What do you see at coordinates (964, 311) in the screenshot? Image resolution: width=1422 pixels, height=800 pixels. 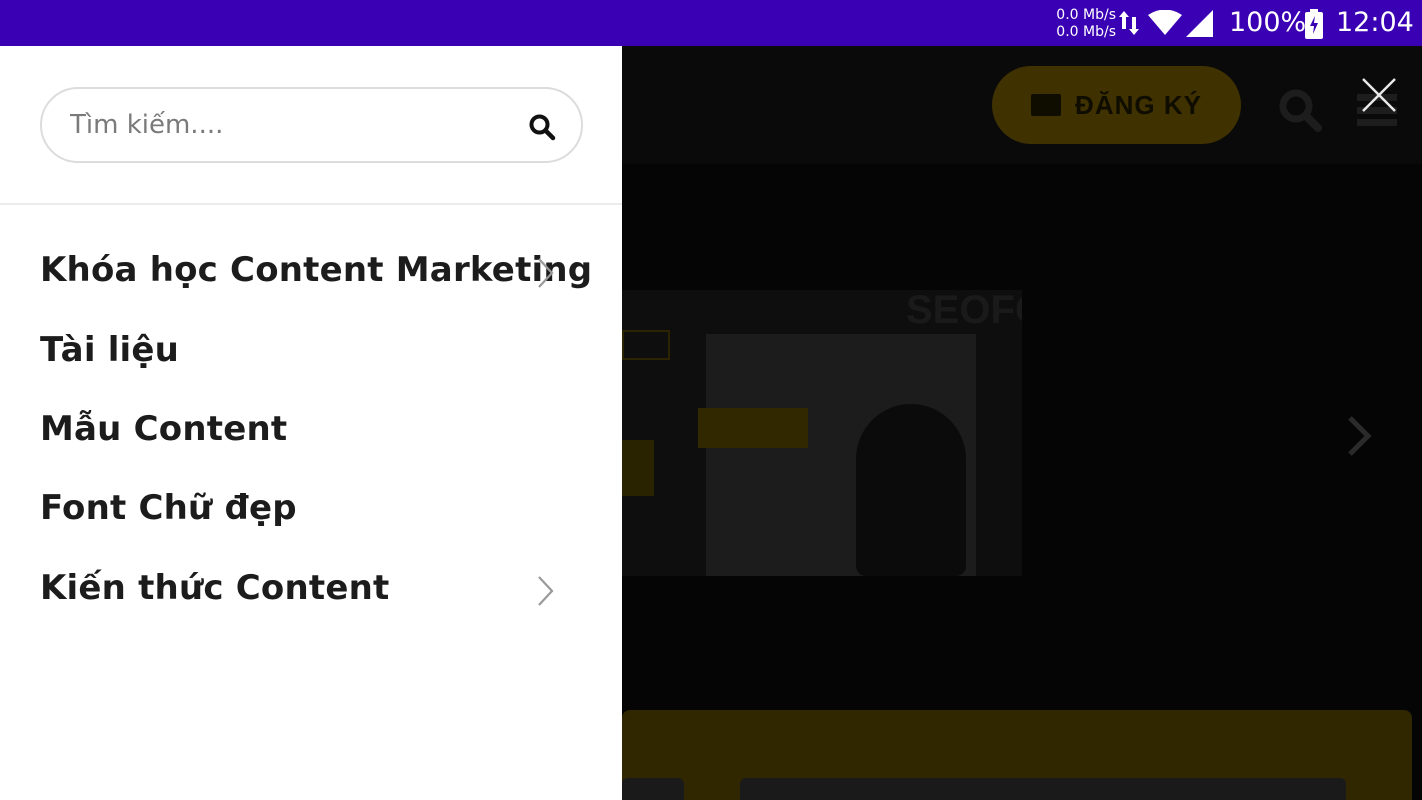 I see `banner-vertical-text: SEOFOU` at bounding box center [964, 311].